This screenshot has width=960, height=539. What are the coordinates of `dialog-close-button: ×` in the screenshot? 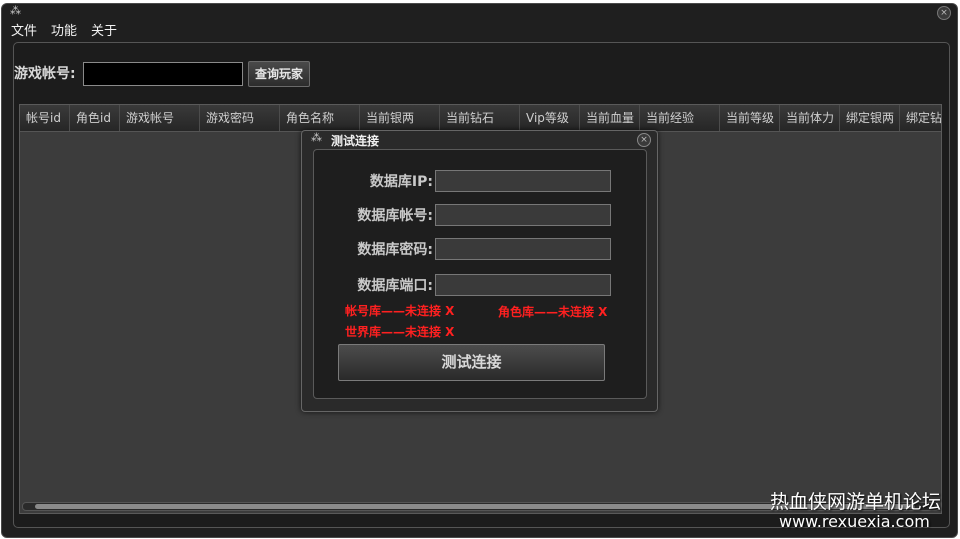 It's located at (644, 140).